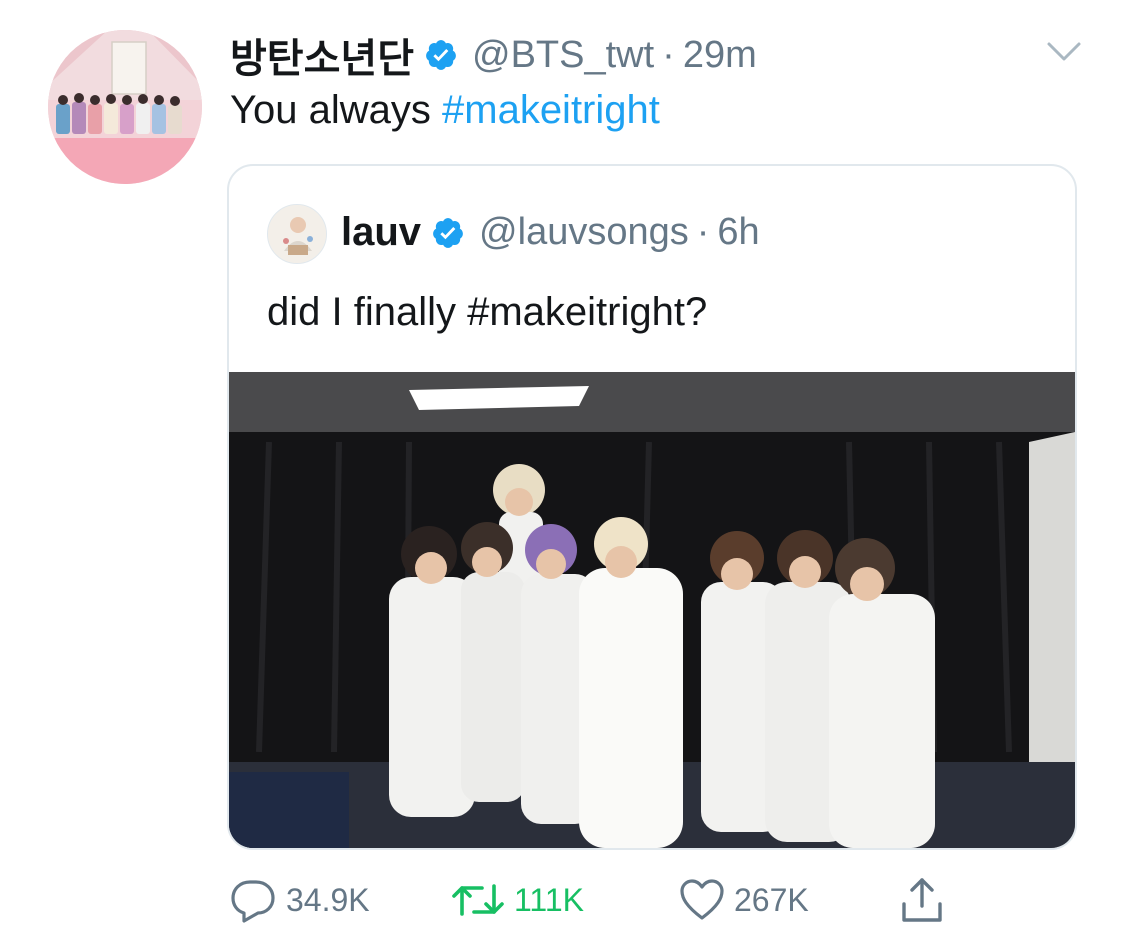  What do you see at coordinates (549, 899) in the screenshot?
I see `retweet-count: 111K` at bounding box center [549, 899].